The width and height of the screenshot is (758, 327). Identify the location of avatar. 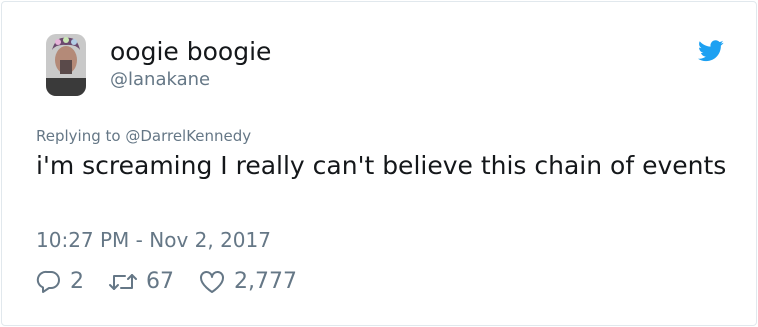
(66, 65).